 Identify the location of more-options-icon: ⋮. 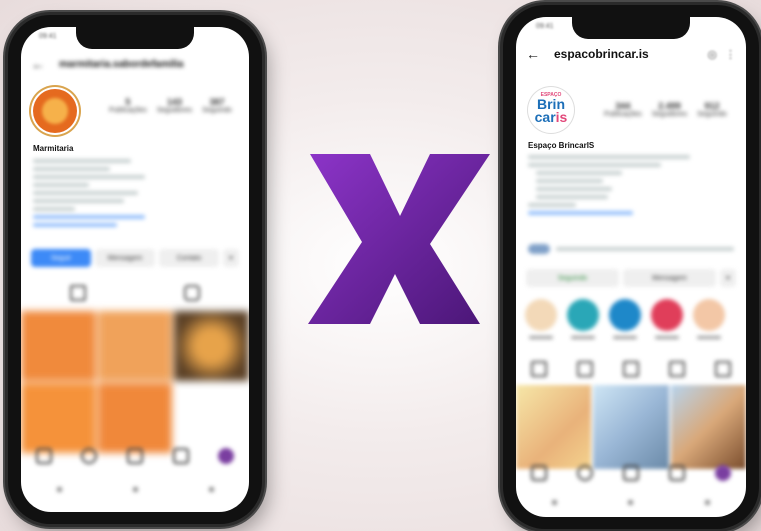
(730, 54).